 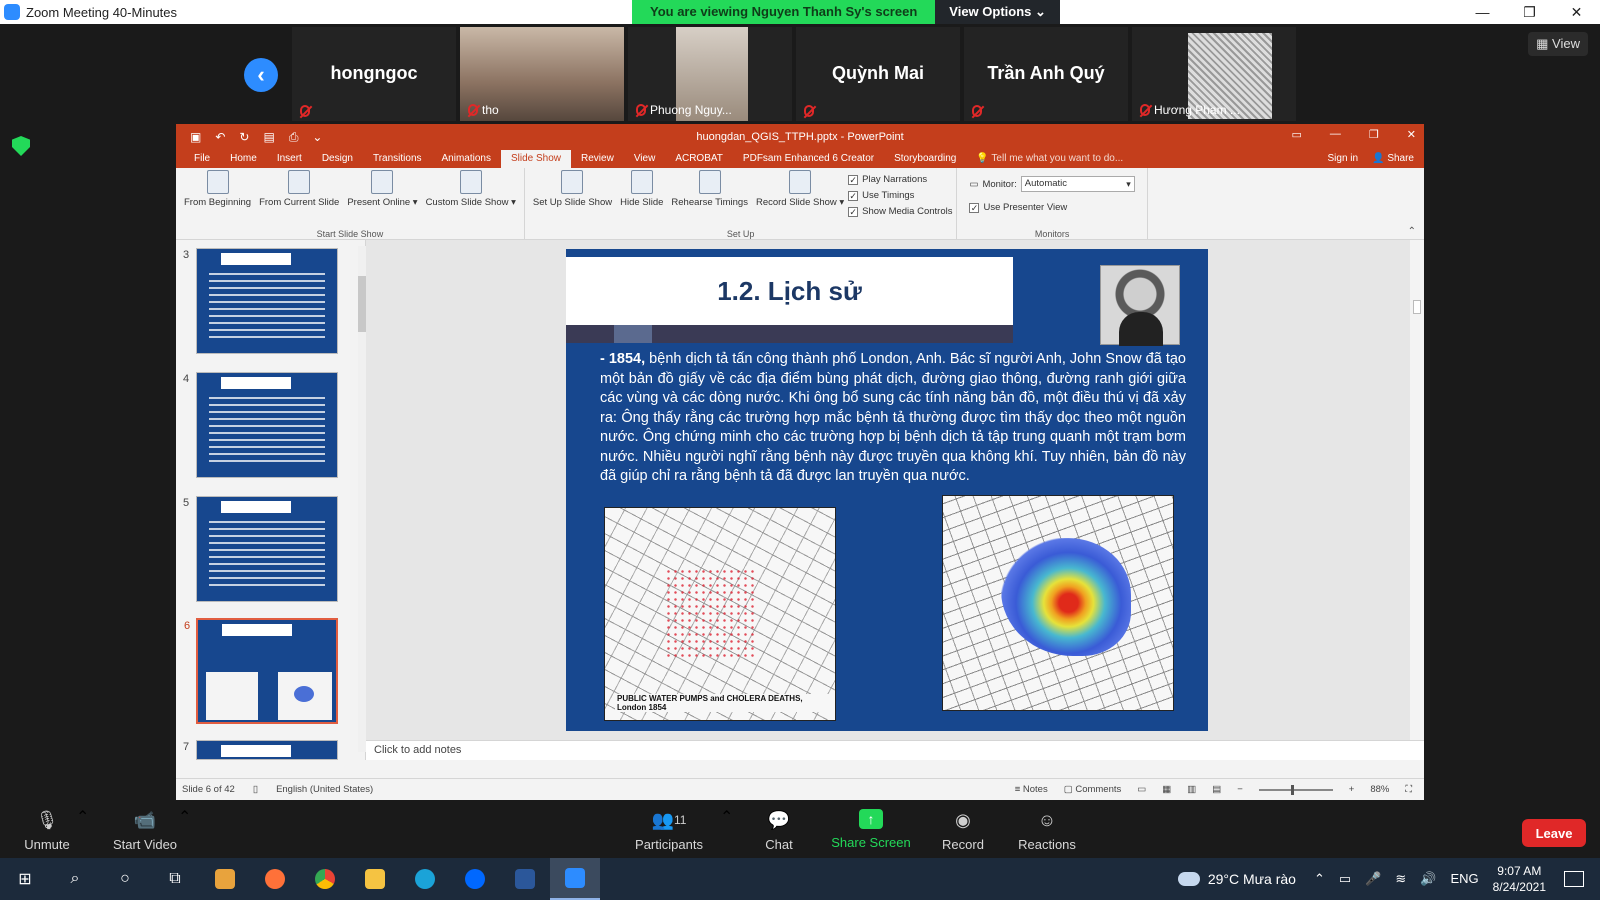 What do you see at coordinates (261, 671) in the screenshot?
I see `slide-thumbnail-selected: 6` at bounding box center [261, 671].